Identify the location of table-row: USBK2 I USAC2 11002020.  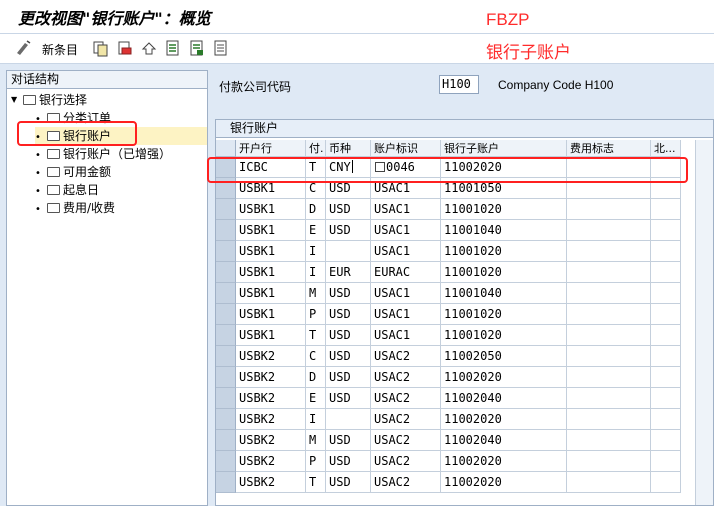
(456, 419).